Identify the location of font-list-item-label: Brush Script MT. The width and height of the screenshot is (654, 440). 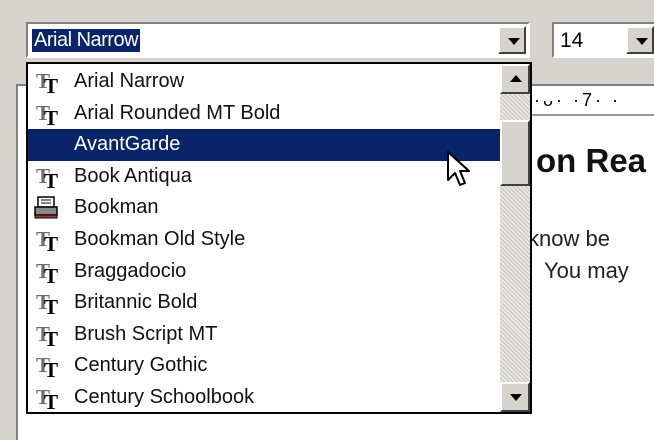
(146, 333).